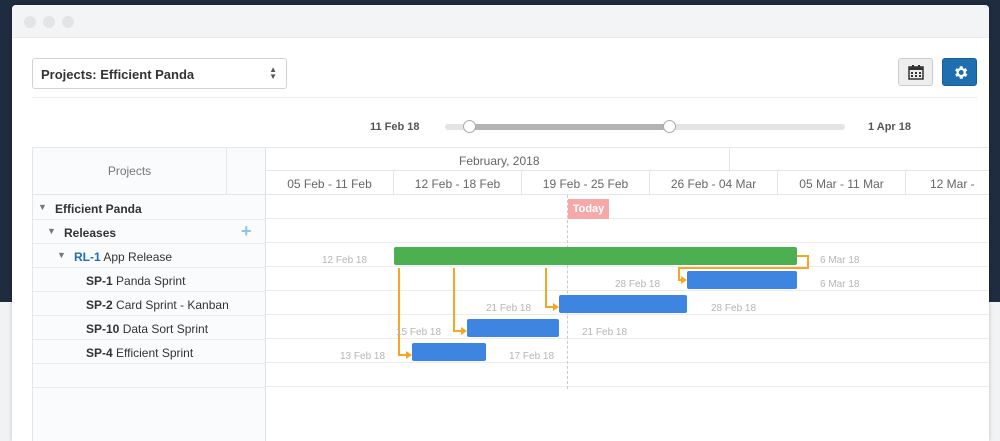 The image size is (1000, 441). What do you see at coordinates (605, 332) in the screenshot?
I see `bar-end-label-sp-10: 21 Feb 18` at bounding box center [605, 332].